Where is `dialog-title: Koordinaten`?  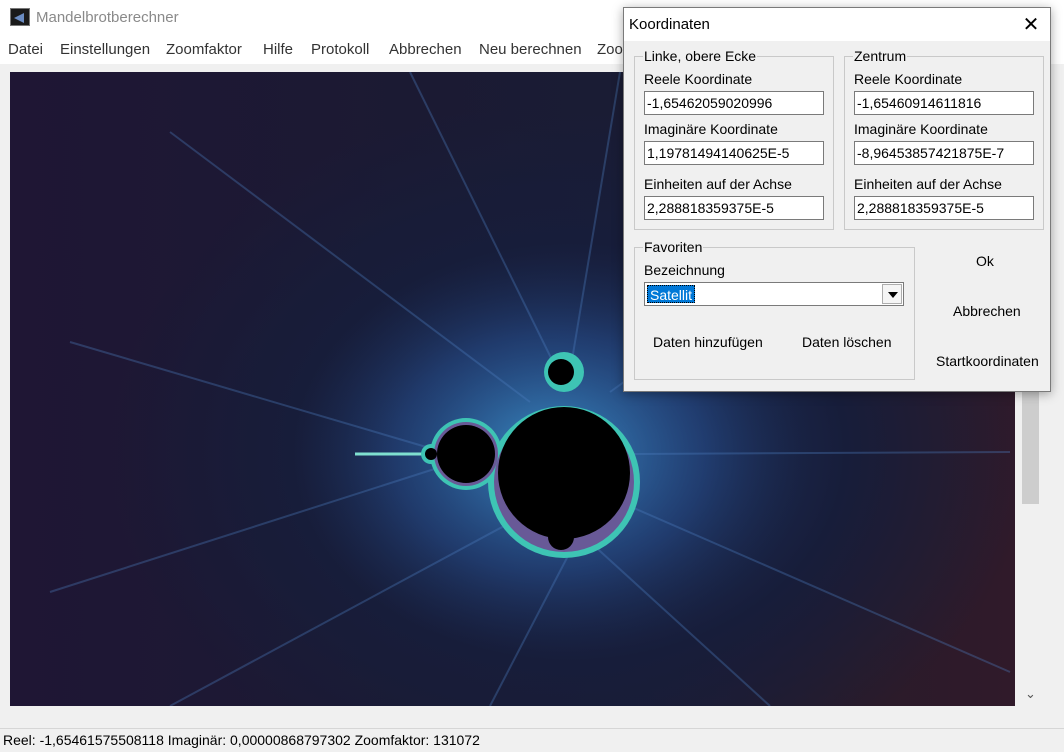
dialog-title: Koordinaten is located at coordinates (669, 24).